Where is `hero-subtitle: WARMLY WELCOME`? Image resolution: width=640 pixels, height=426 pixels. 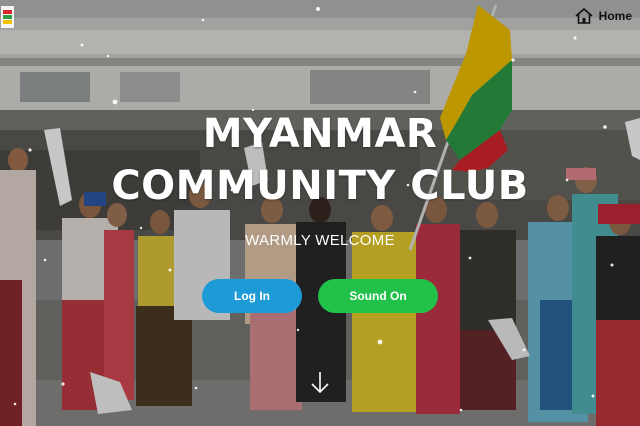 hero-subtitle: WARMLY WELCOME is located at coordinates (320, 240).